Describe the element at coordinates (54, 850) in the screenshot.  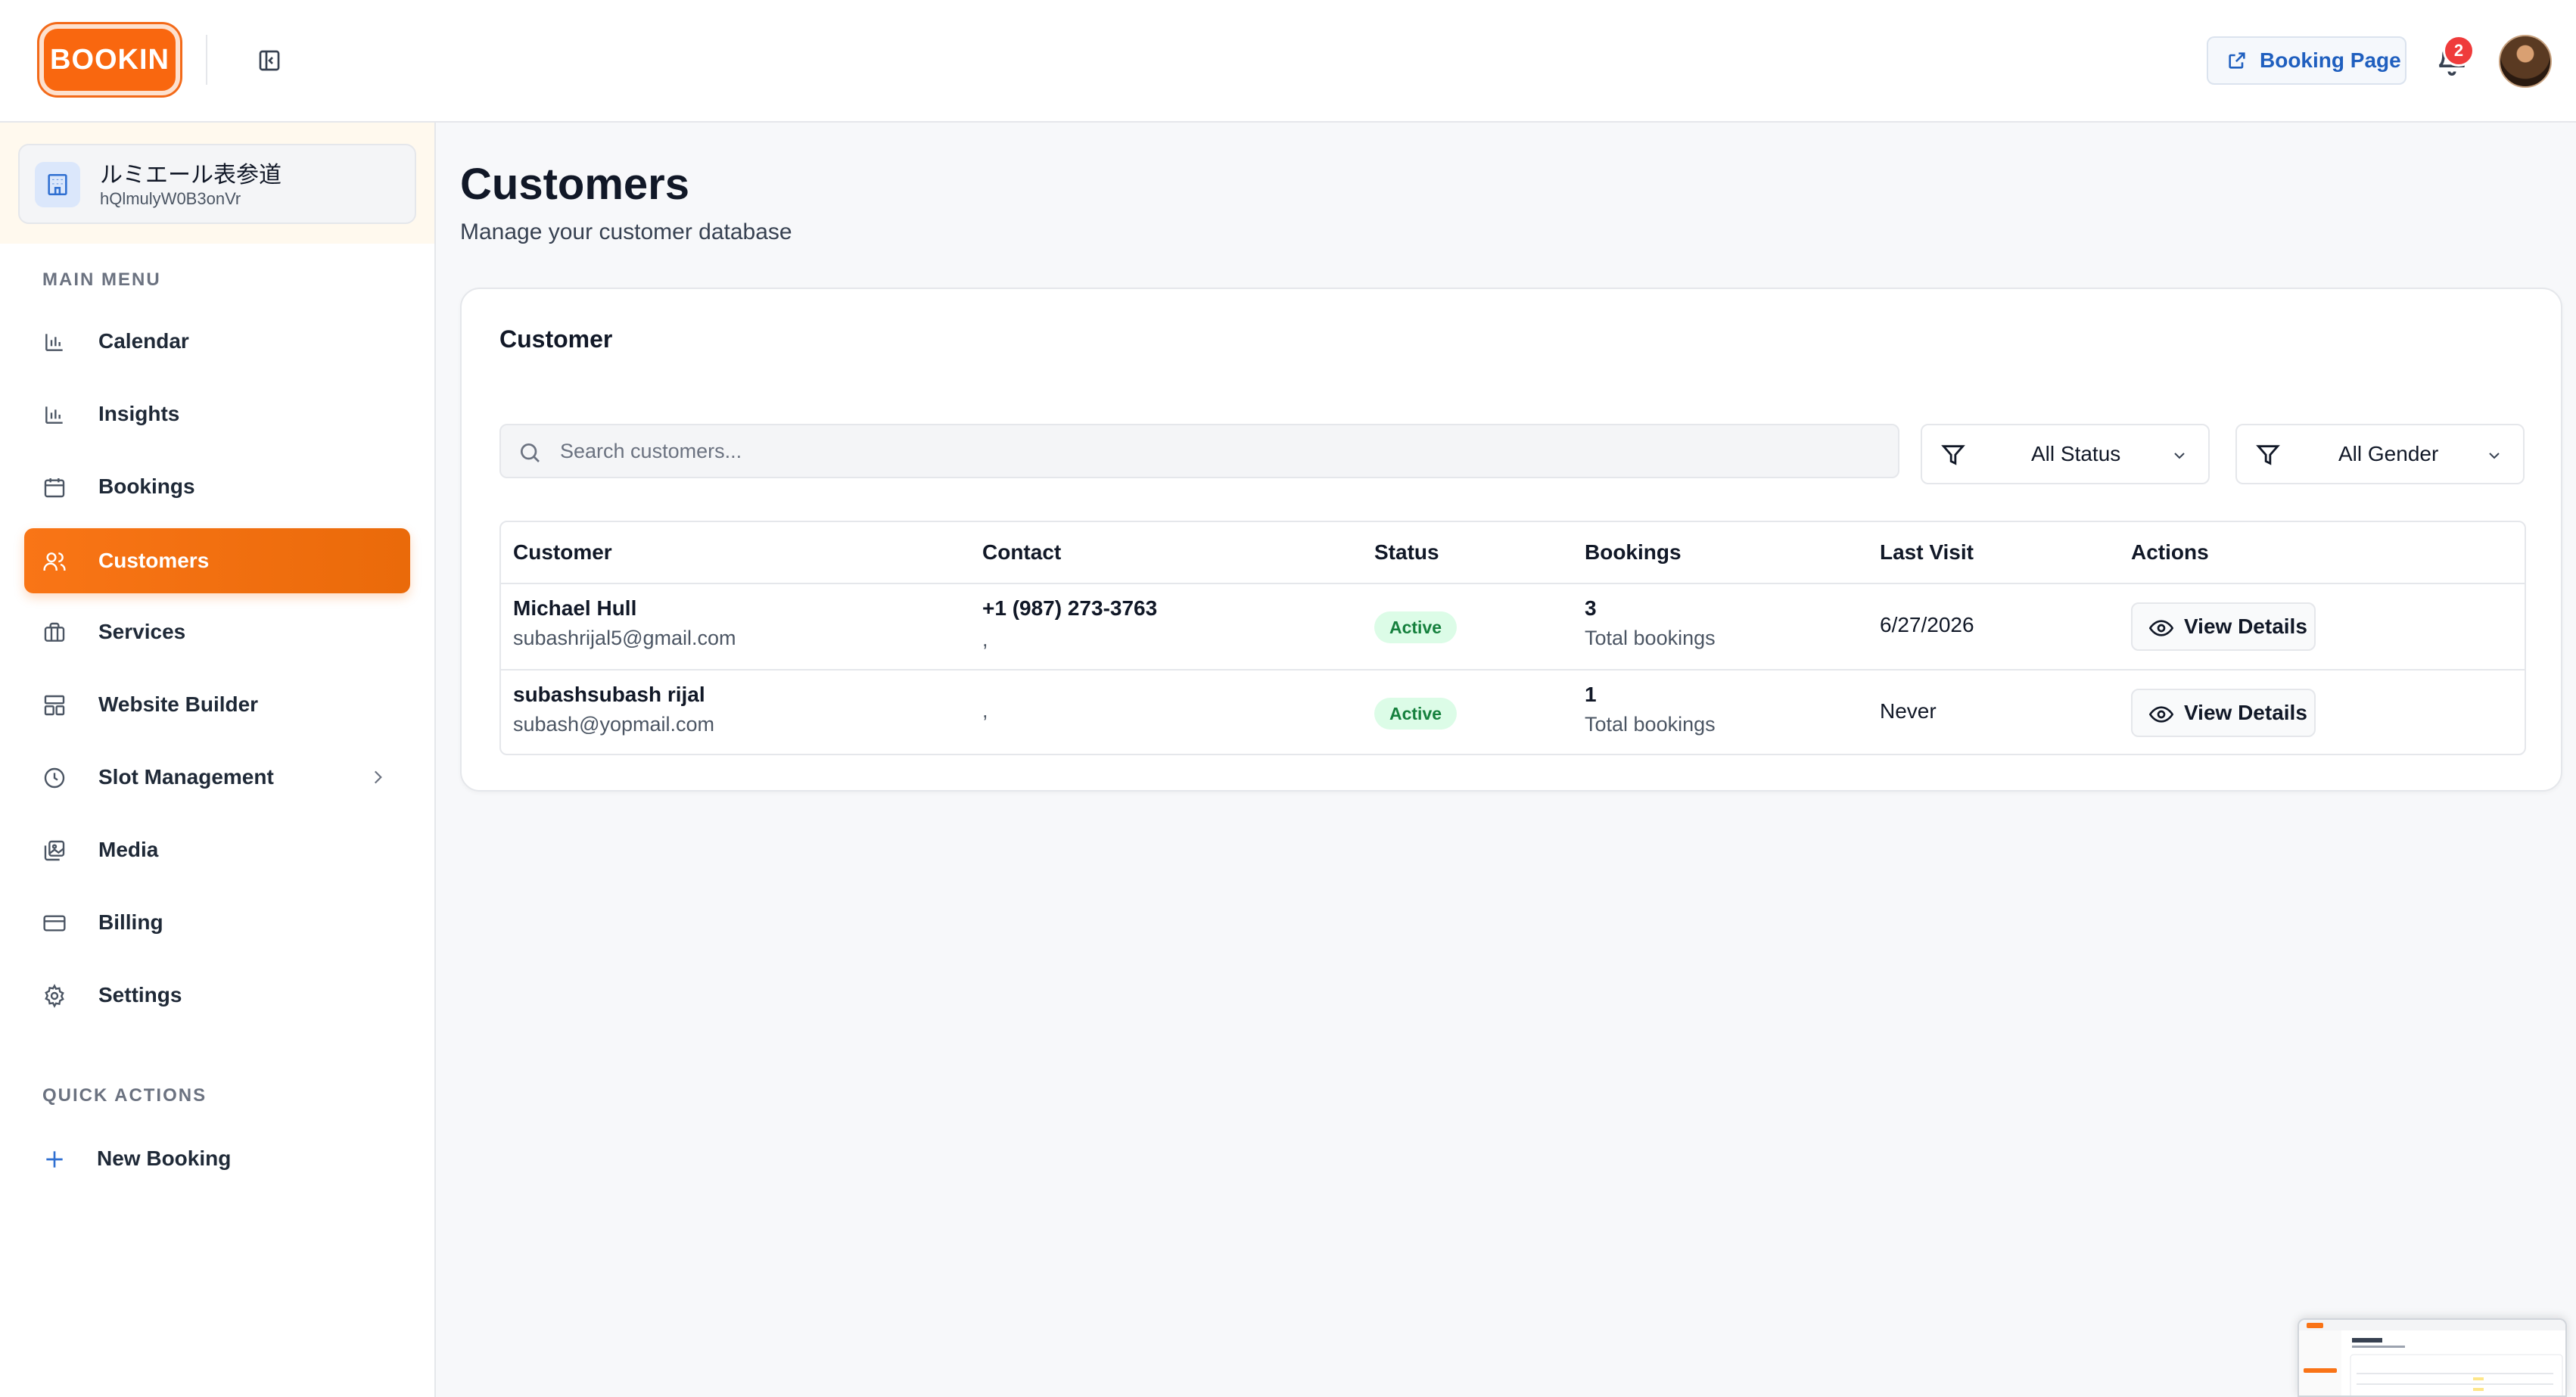
I see `images-icon` at that location.